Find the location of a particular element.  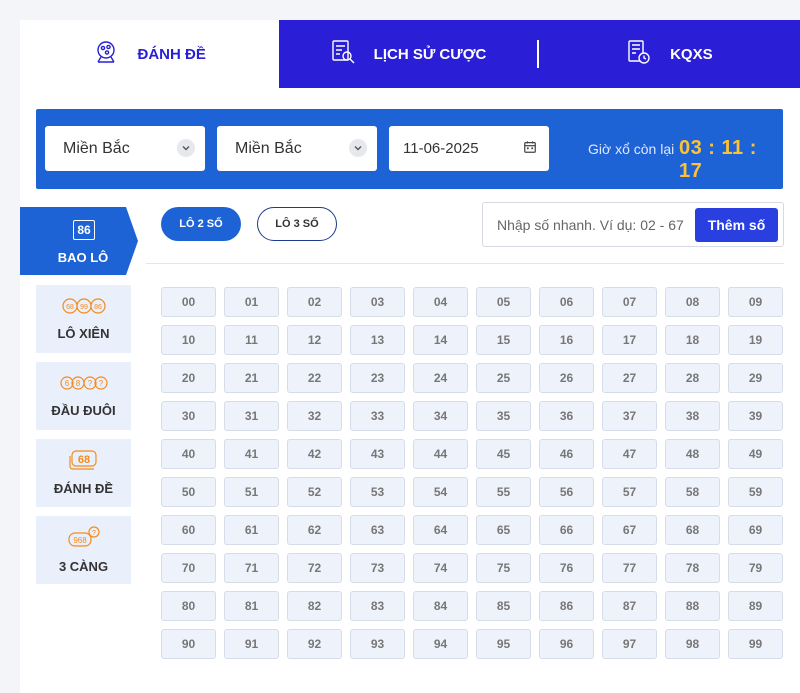

number-cell: 35 is located at coordinates (503, 416).